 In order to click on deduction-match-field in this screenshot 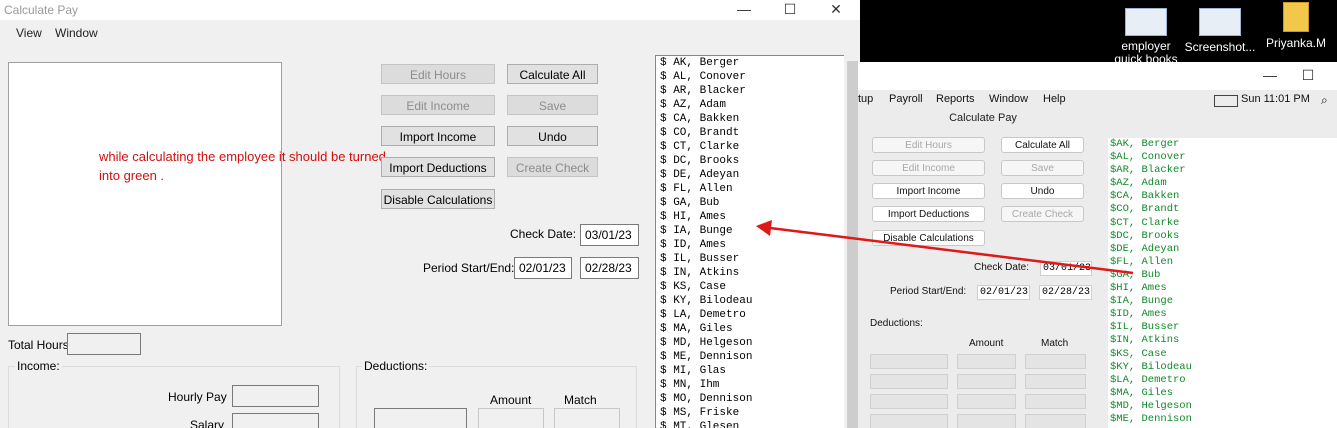, I will do `click(587, 418)`.